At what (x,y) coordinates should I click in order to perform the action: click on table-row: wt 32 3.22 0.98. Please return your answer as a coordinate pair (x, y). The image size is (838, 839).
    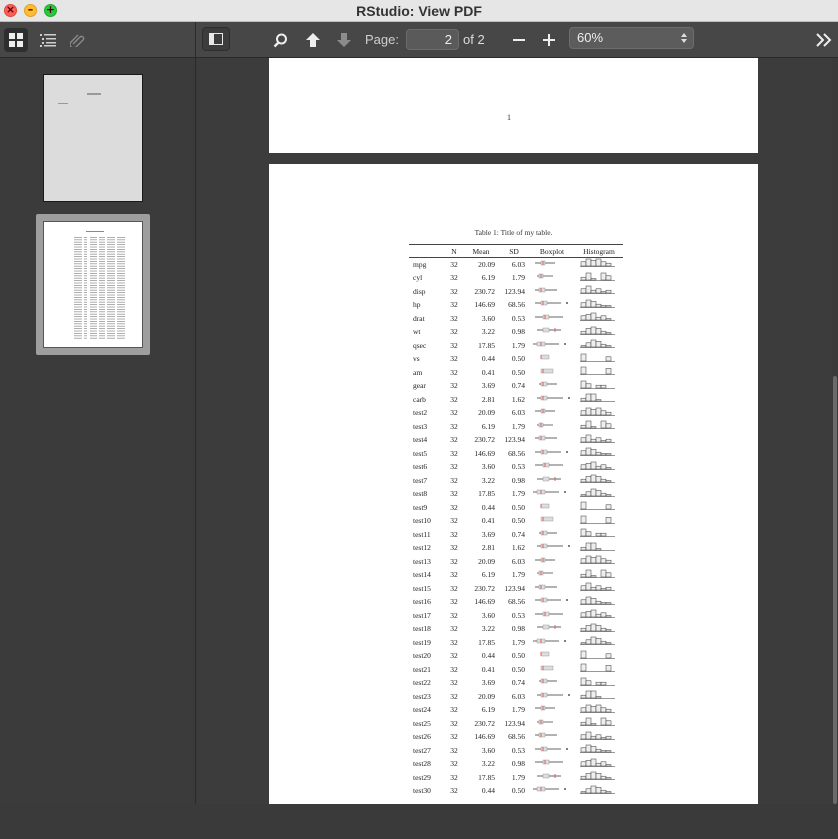
    Looking at the image, I should click on (516, 333).